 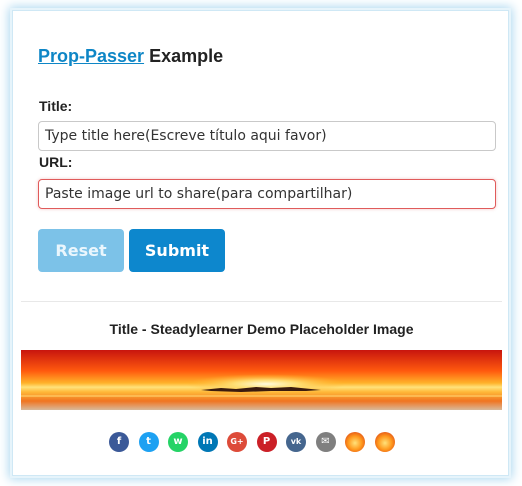 I want to click on title-label: Title:, so click(x=56, y=106).